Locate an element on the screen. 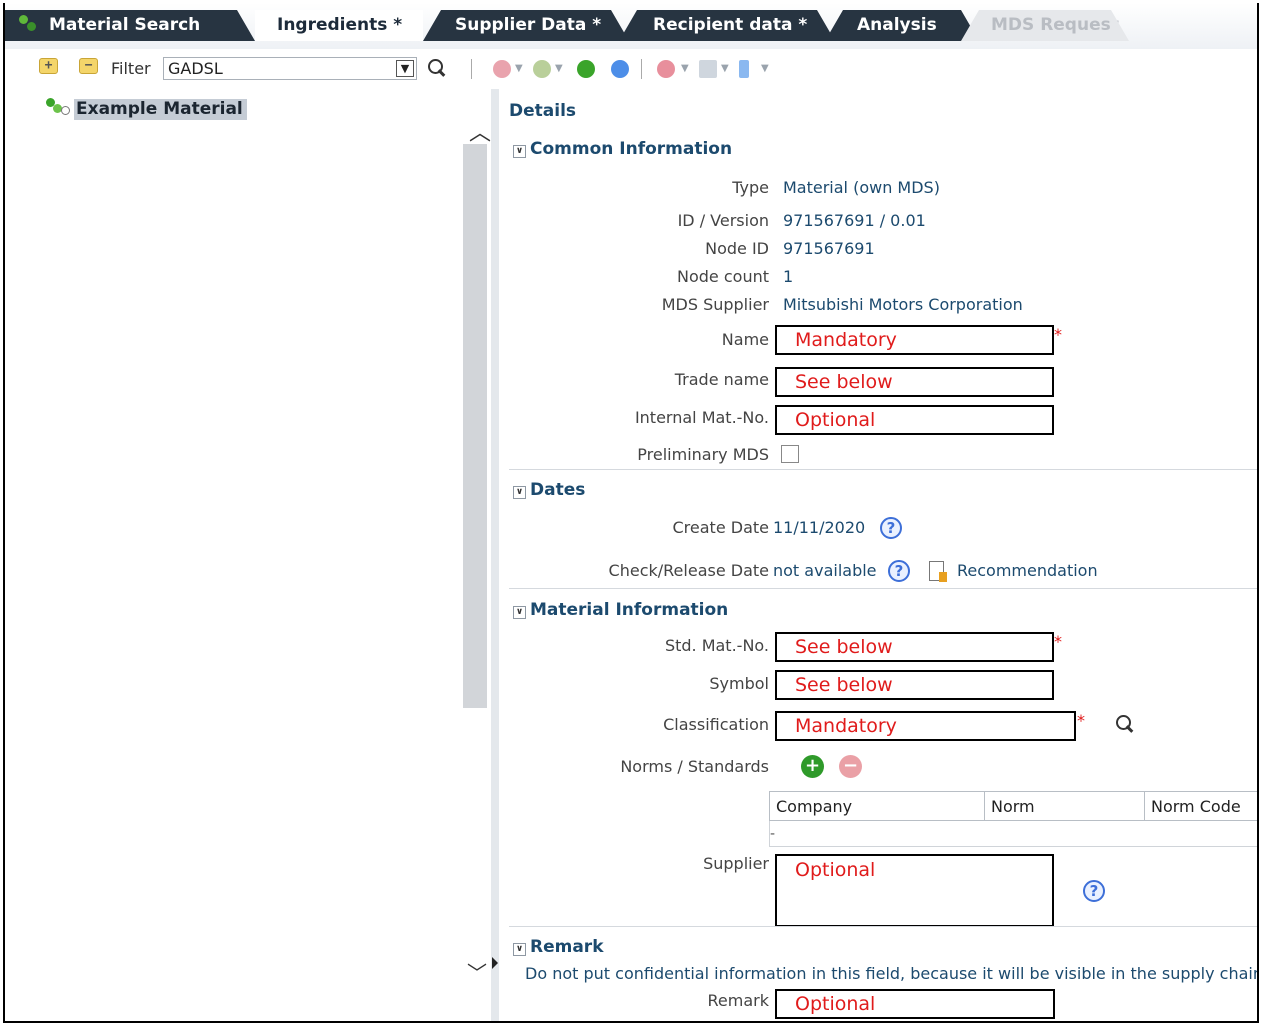  copy-icon is located at coordinates (708, 69).